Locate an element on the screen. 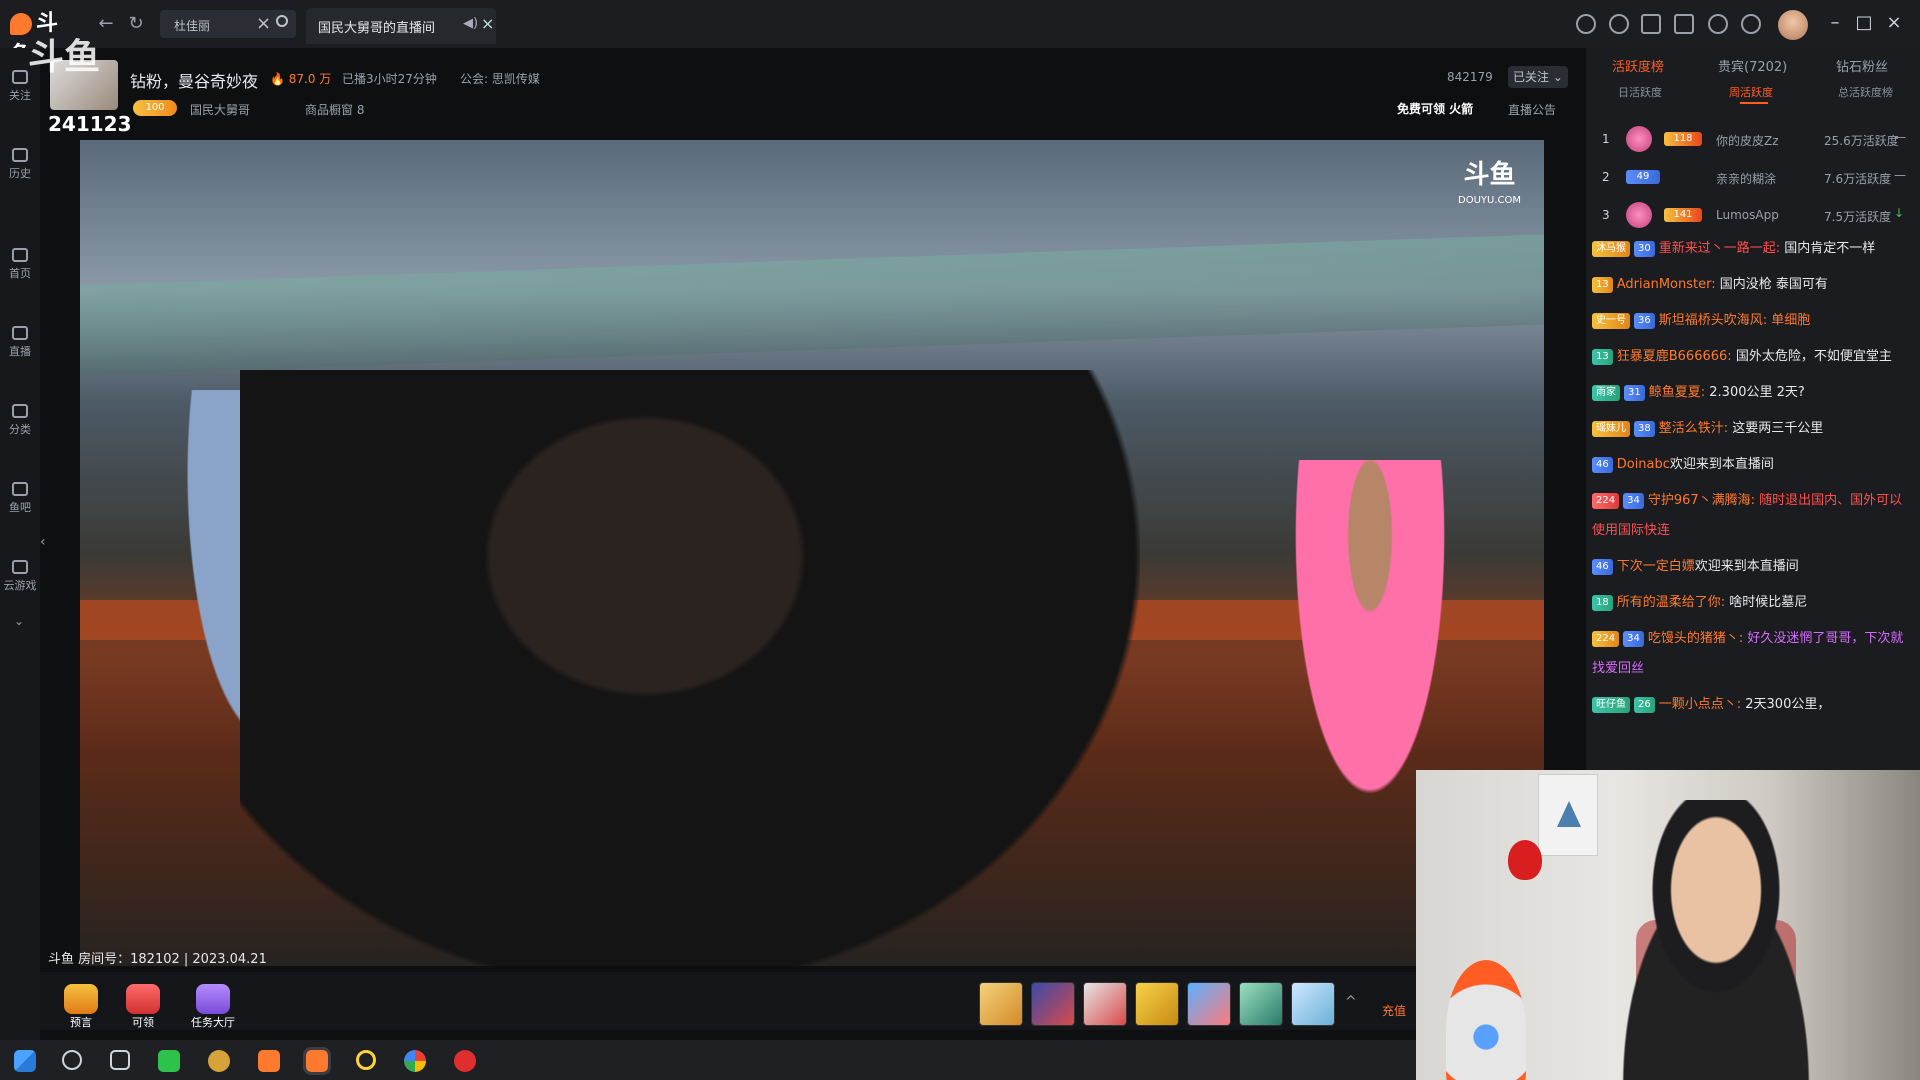  subtab-total: 总活跃度榜 is located at coordinates (1865, 92).